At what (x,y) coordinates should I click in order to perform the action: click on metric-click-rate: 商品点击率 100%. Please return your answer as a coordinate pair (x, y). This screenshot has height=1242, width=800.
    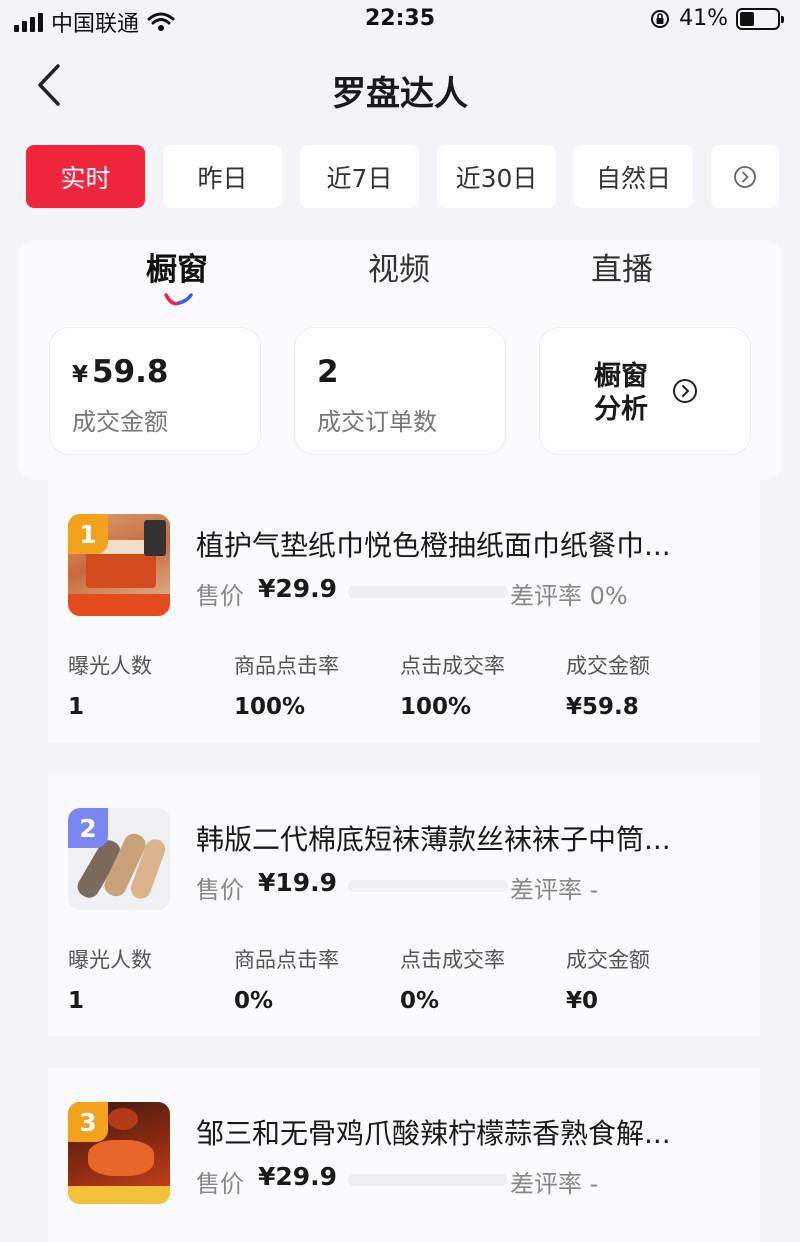
    Looking at the image, I should click on (286, 687).